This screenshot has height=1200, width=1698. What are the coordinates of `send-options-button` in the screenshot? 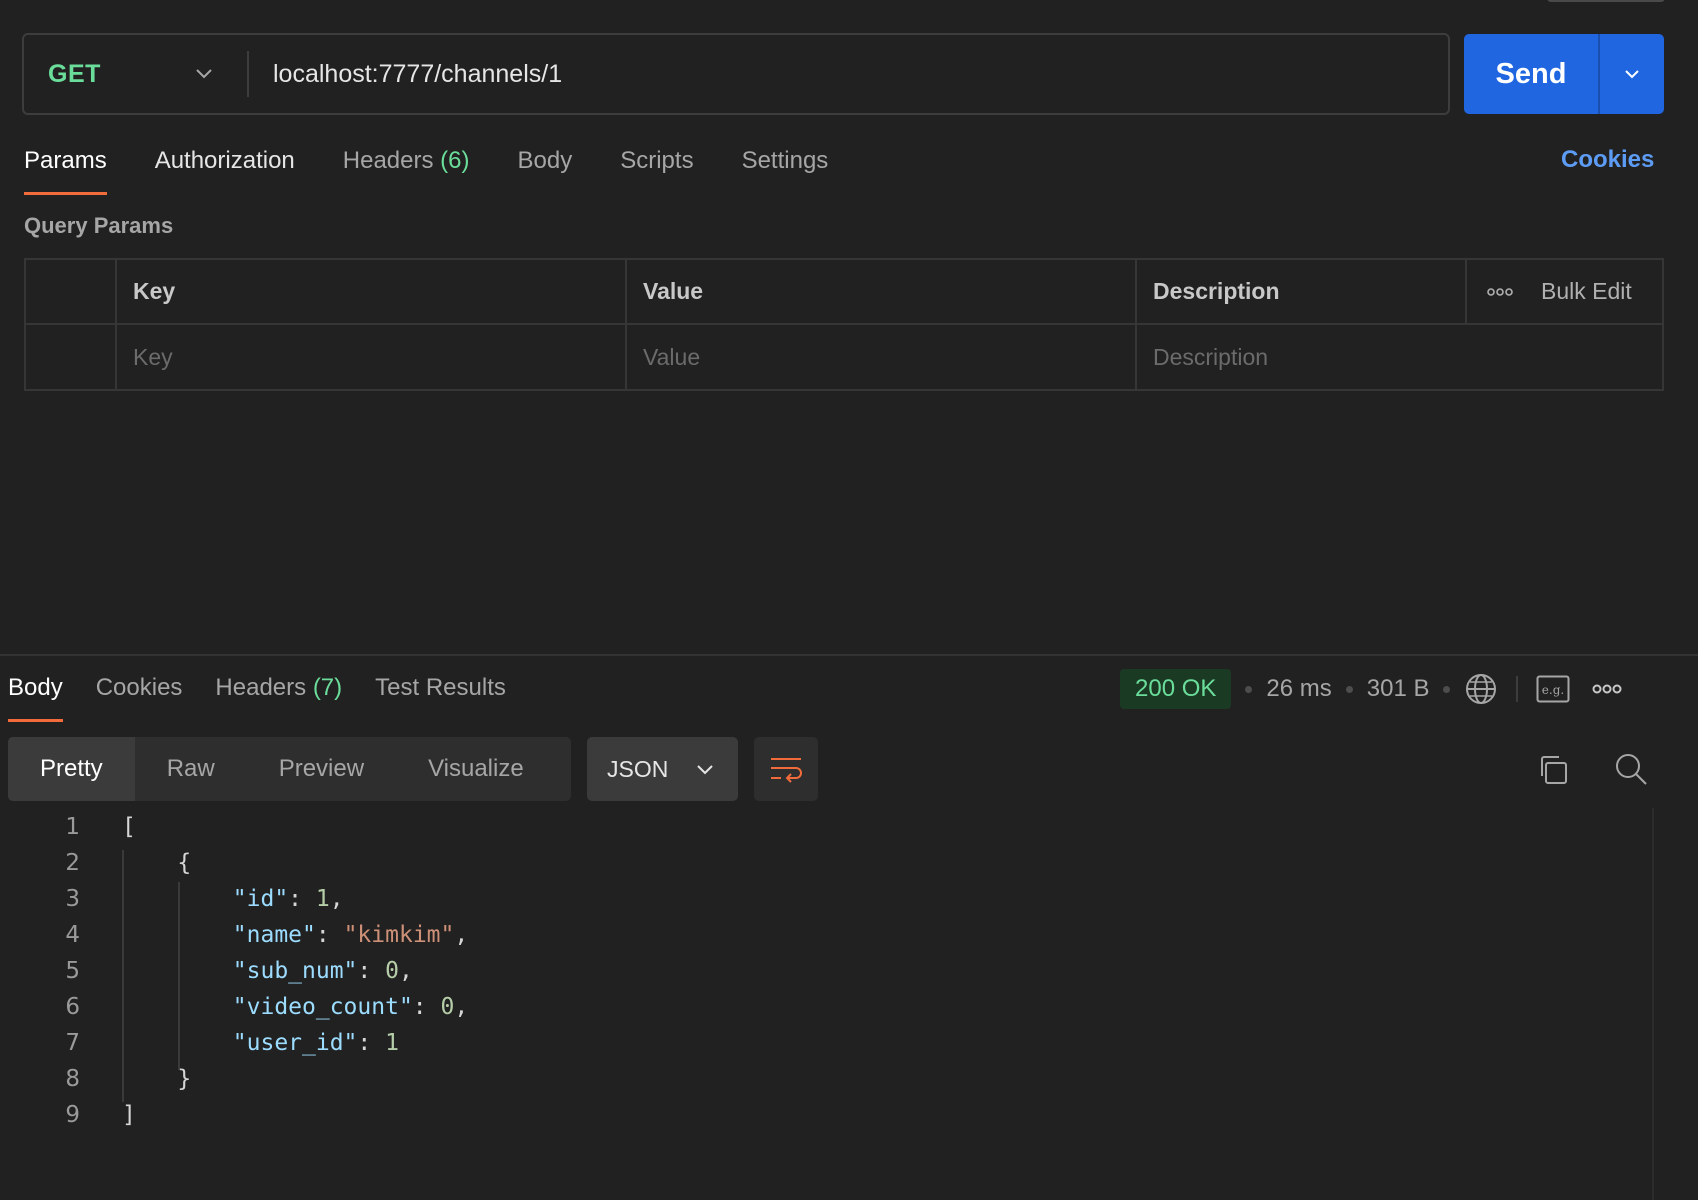 It's located at (1632, 74).